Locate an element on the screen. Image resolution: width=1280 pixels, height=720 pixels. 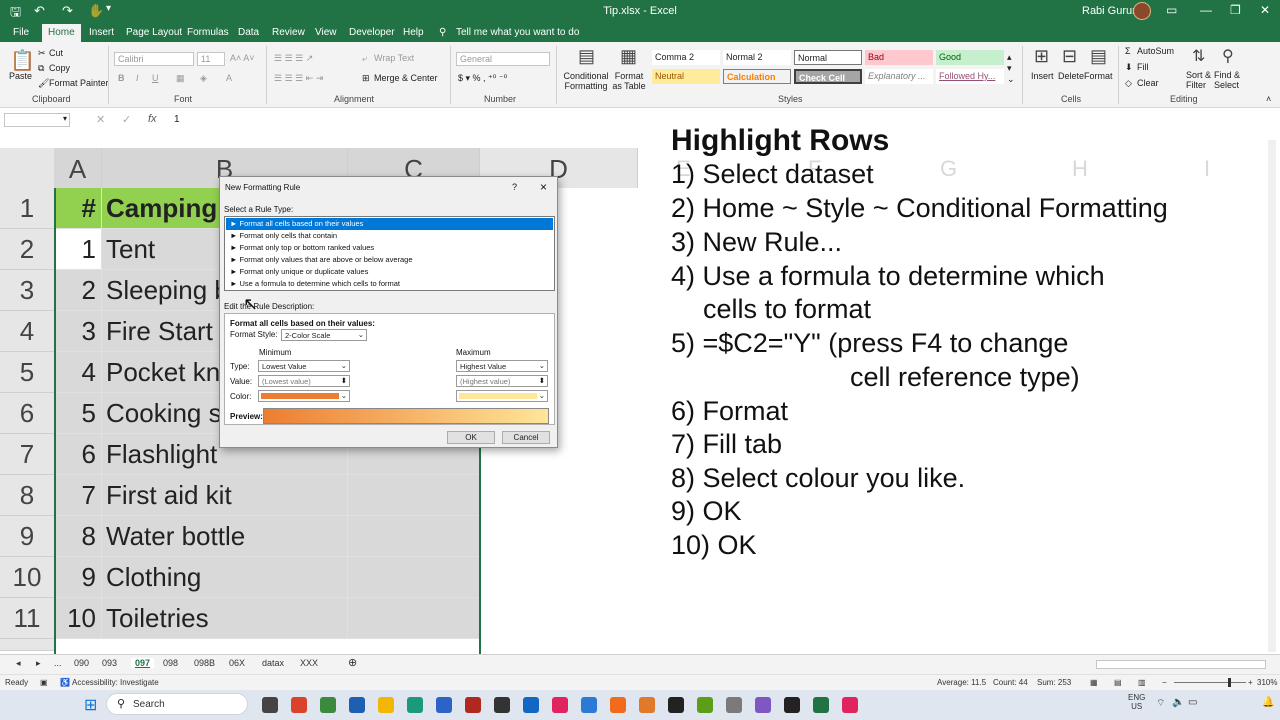
tab-insert: Insert is located at coordinates (101, 32).